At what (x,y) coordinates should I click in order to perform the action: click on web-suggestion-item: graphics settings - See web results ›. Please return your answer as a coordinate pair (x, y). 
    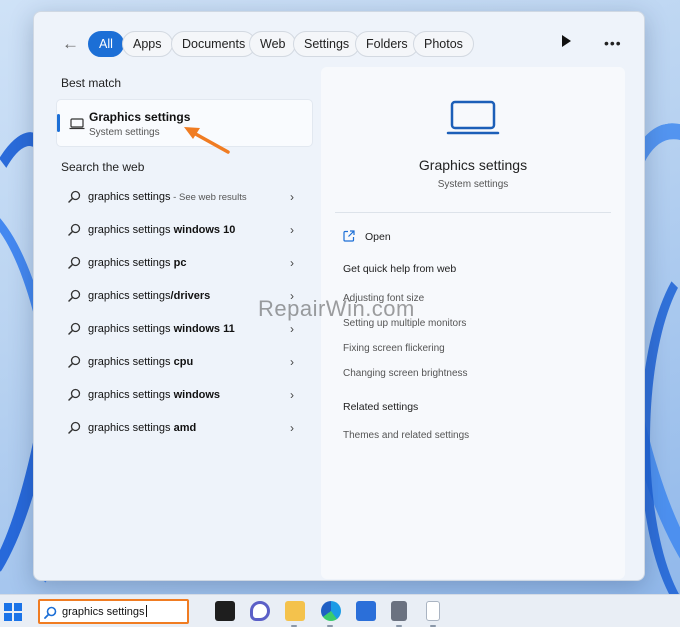
    Looking at the image, I should click on (184, 198).